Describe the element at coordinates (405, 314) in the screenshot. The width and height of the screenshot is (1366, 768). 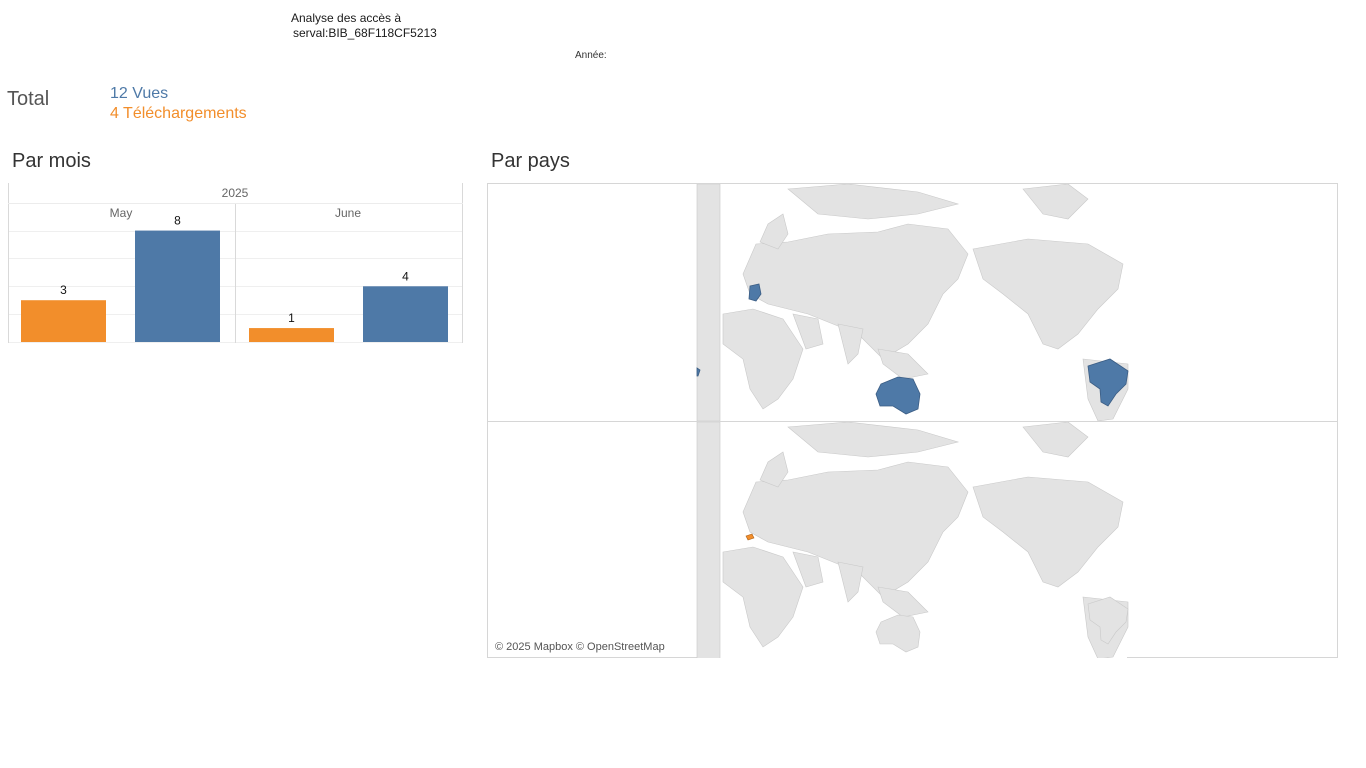
I see `bar-views-june` at that location.